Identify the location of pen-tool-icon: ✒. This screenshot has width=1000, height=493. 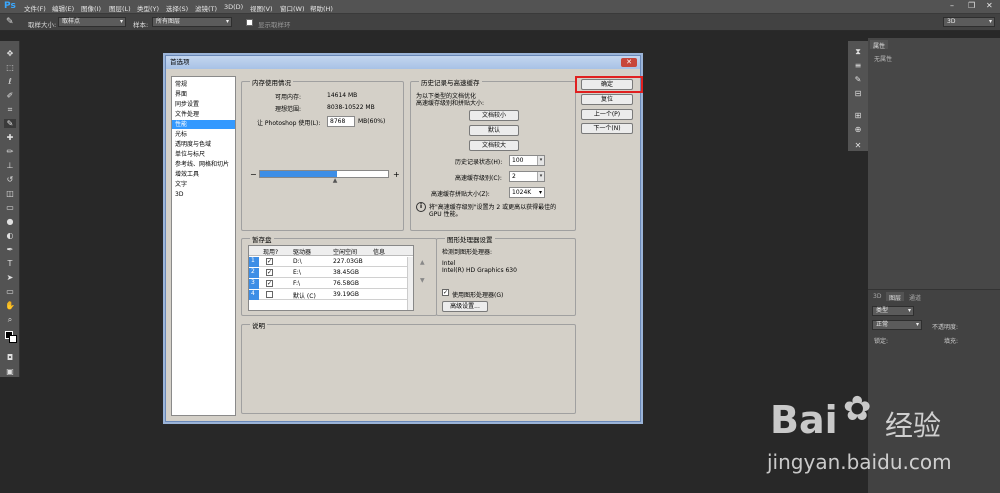
(10, 249).